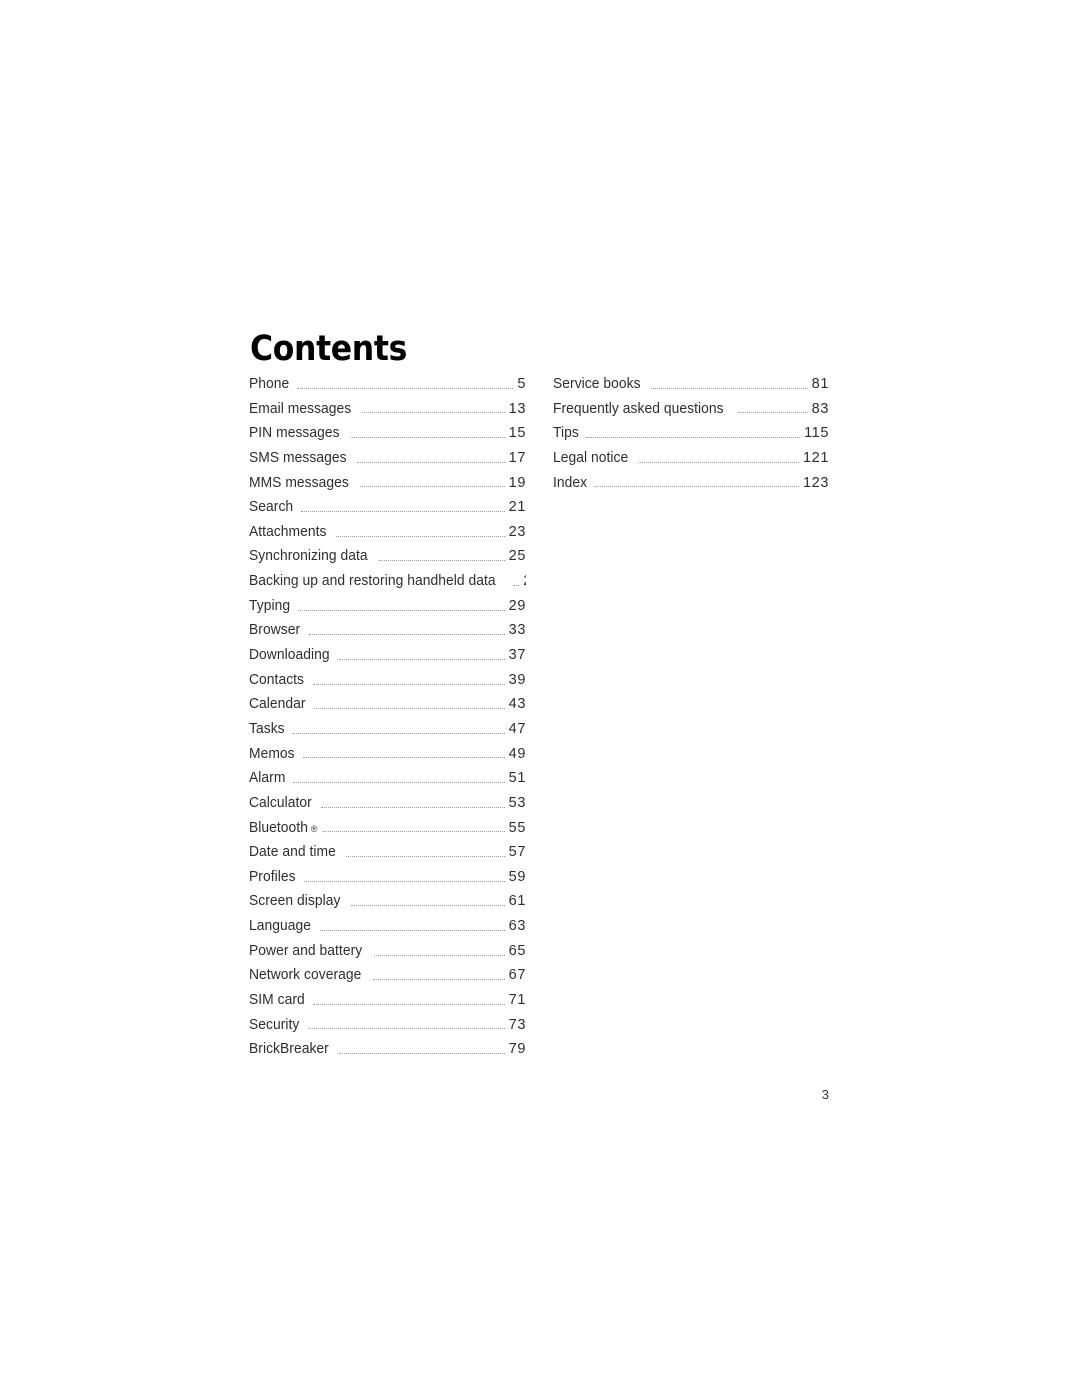  I want to click on toc-entry: Backing up and restoring handheld data 27, so click(387, 585).